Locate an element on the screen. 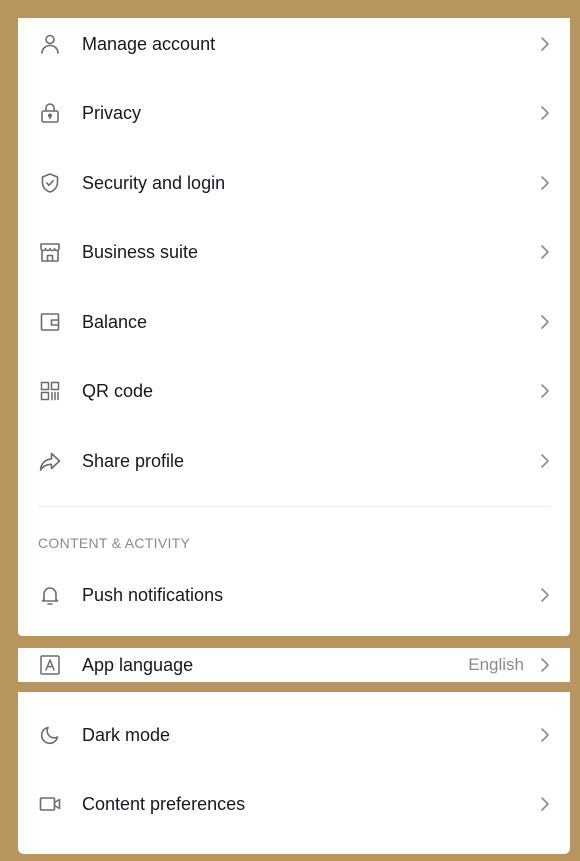 The width and height of the screenshot is (580, 861). qr-code-icon is located at coordinates (50, 391).